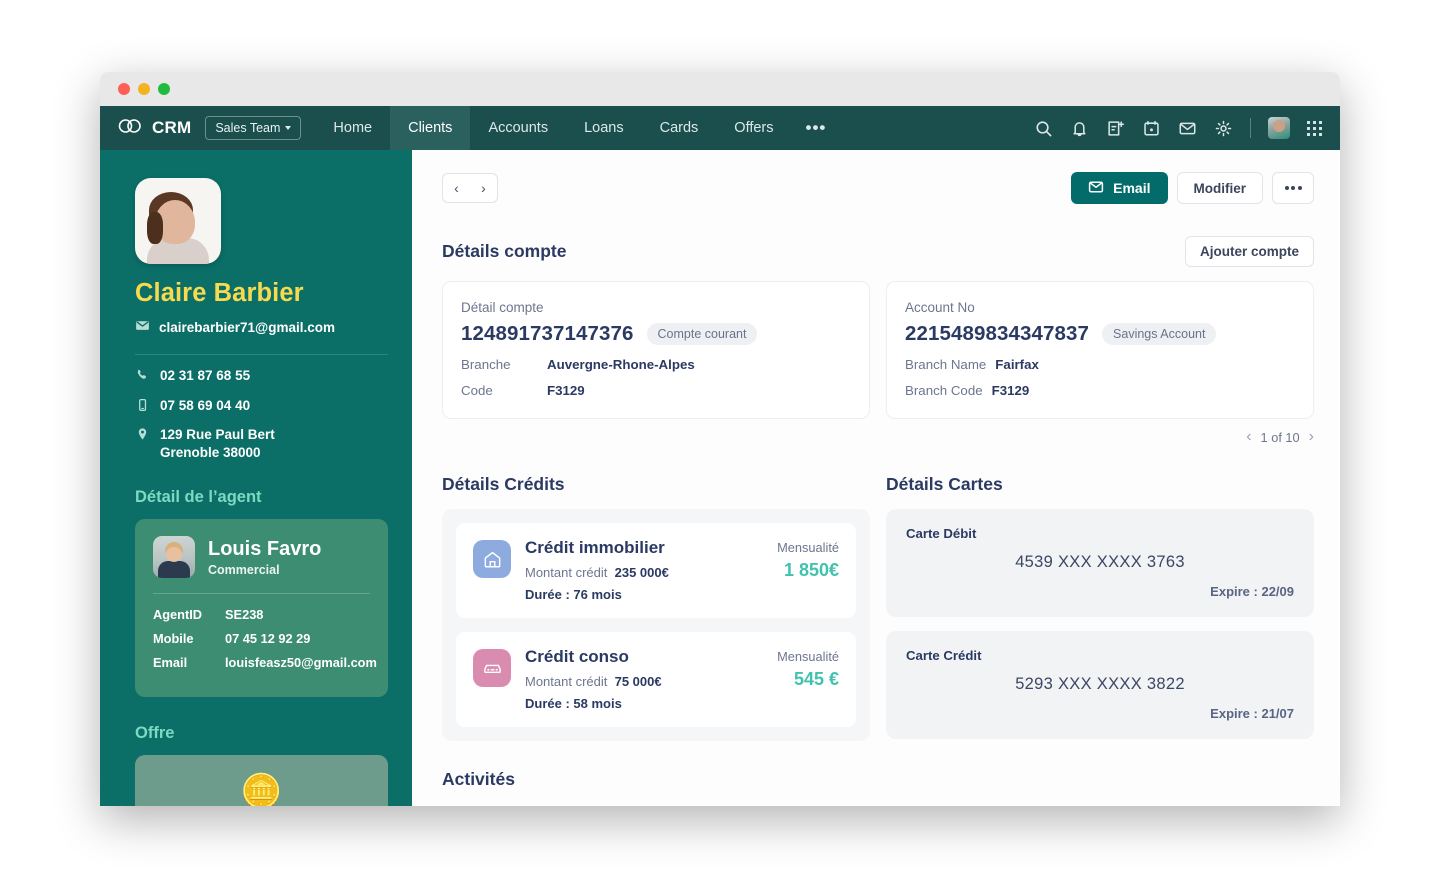 Image resolution: width=1440 pixels, height=880 pixels. Describe the element at coordinates (217, 443) in the screenshot. I see `client-address: 129 Rue Paul Bert Grenoble 38000` at that location.